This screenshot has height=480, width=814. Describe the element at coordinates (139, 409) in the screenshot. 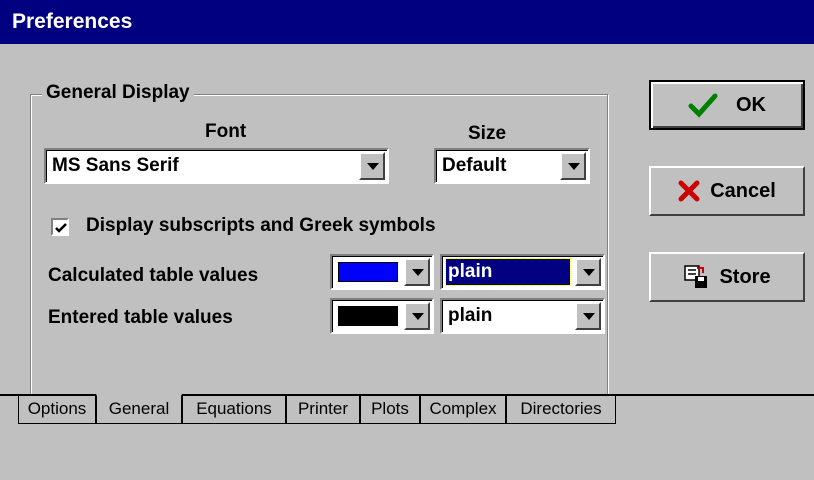

I see `tab-general: General` at that location.